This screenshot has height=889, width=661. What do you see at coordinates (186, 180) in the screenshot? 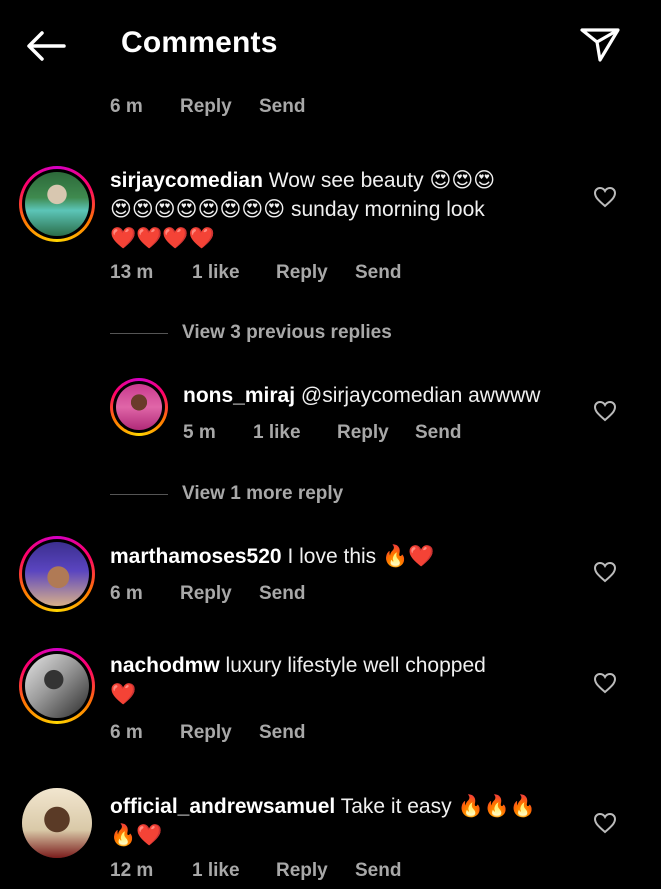
I see `username-link: sirjaycomedian` at bounding box center [186, 180].